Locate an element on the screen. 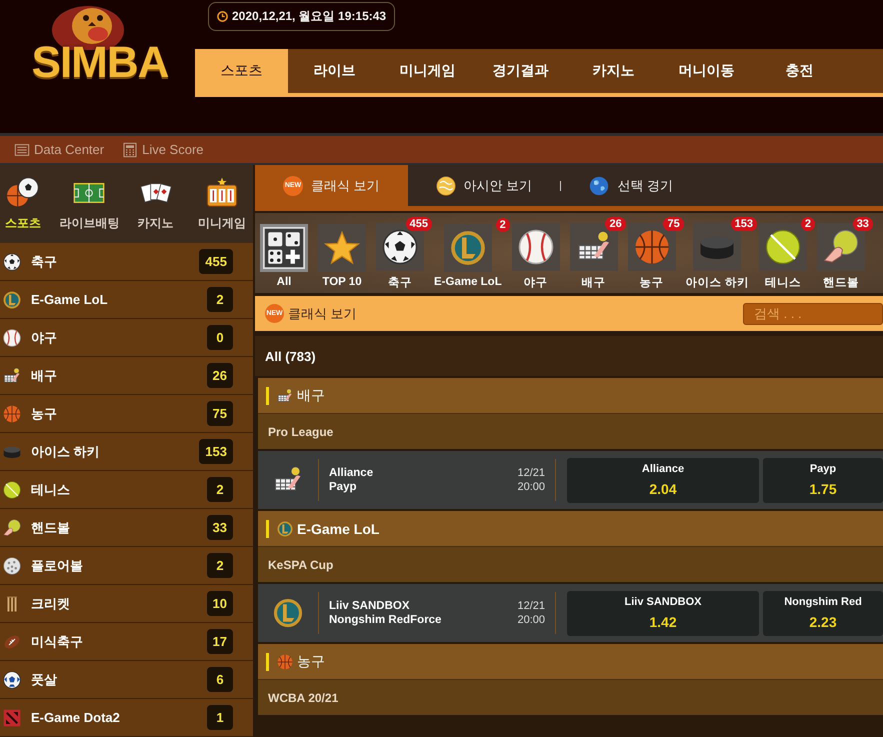  floorball-icon is located at coordinates (12, 565).